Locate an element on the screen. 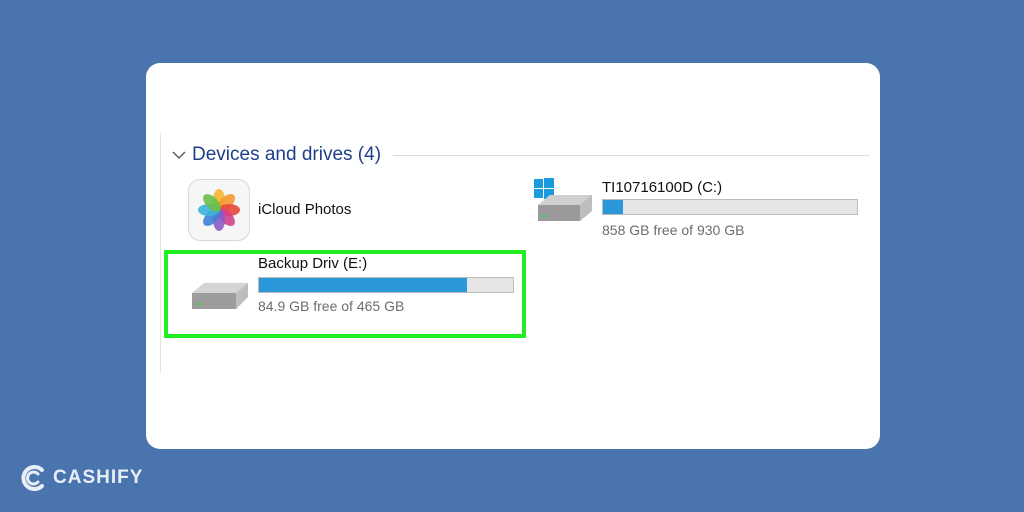  section-divider is located at coordinates (631, 155).